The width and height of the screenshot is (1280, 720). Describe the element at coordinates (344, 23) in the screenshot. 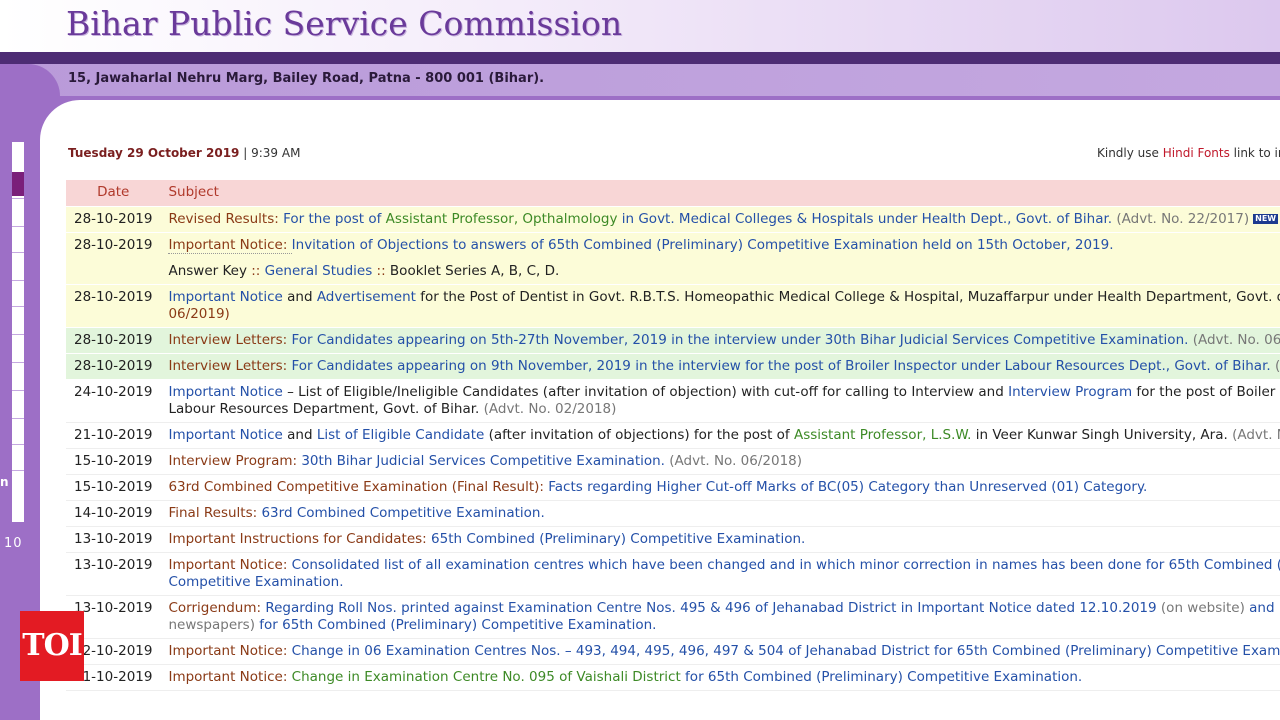

I see `site-title: Bihar Public Service Commission` at that location.